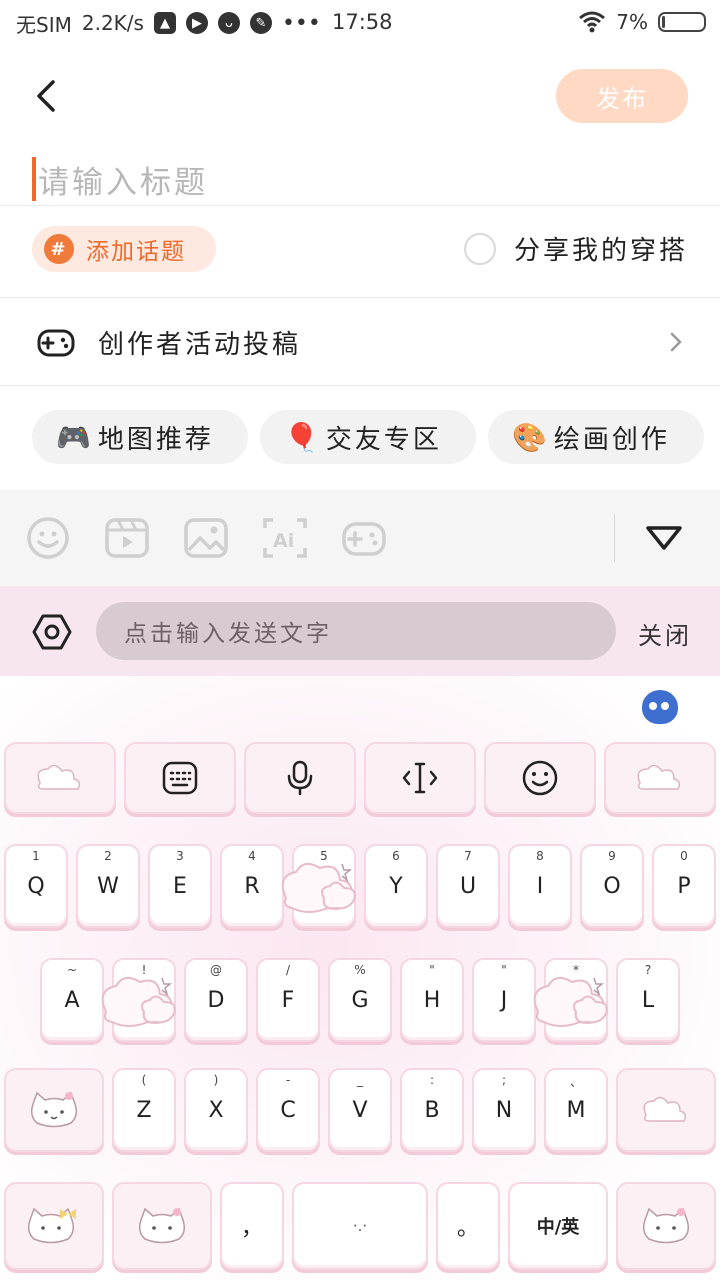 The width and height of the screenshot is (720, 1280). What do you see at coordinates (260, 23) in the screenshot?
I see `paint-icon: ✎` at bounding box center [260, 23].